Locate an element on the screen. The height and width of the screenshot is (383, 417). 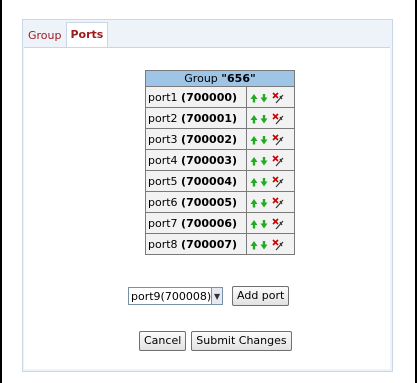
port-name: port3 is located at coordinates (163, 139).